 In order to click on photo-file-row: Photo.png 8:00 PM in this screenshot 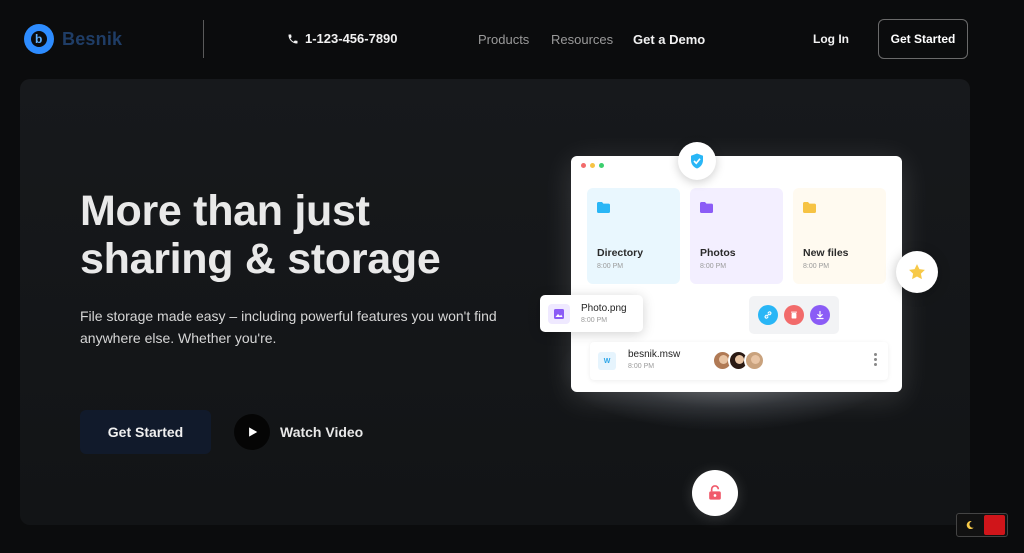, I will do `click(591, 313)`.